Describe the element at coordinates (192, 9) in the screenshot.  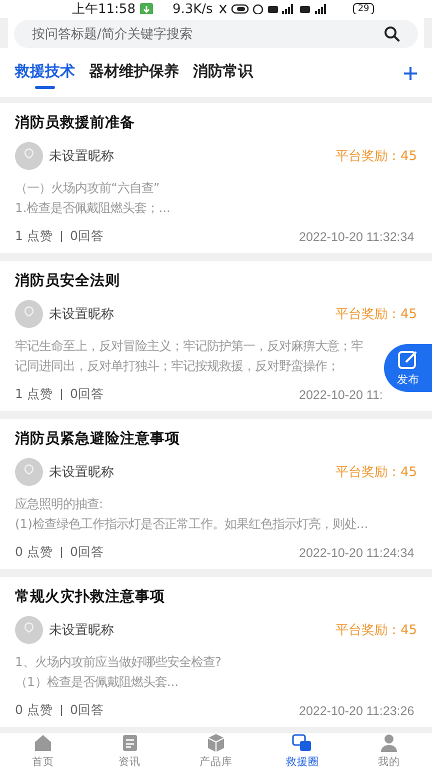
I see `network-speed: 9.3K/s` at that location.